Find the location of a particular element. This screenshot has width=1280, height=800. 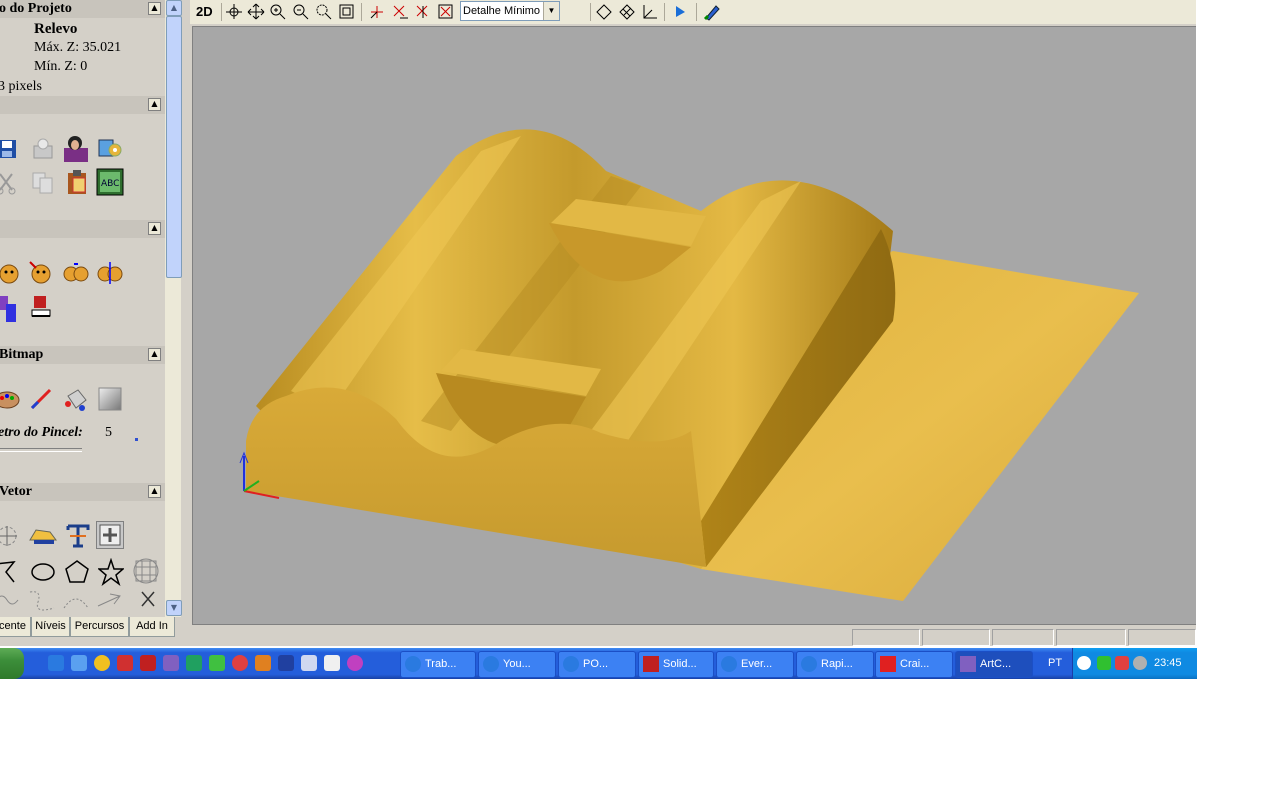

chevron-down-icon: ▼ is located at coordinates (551, 11).